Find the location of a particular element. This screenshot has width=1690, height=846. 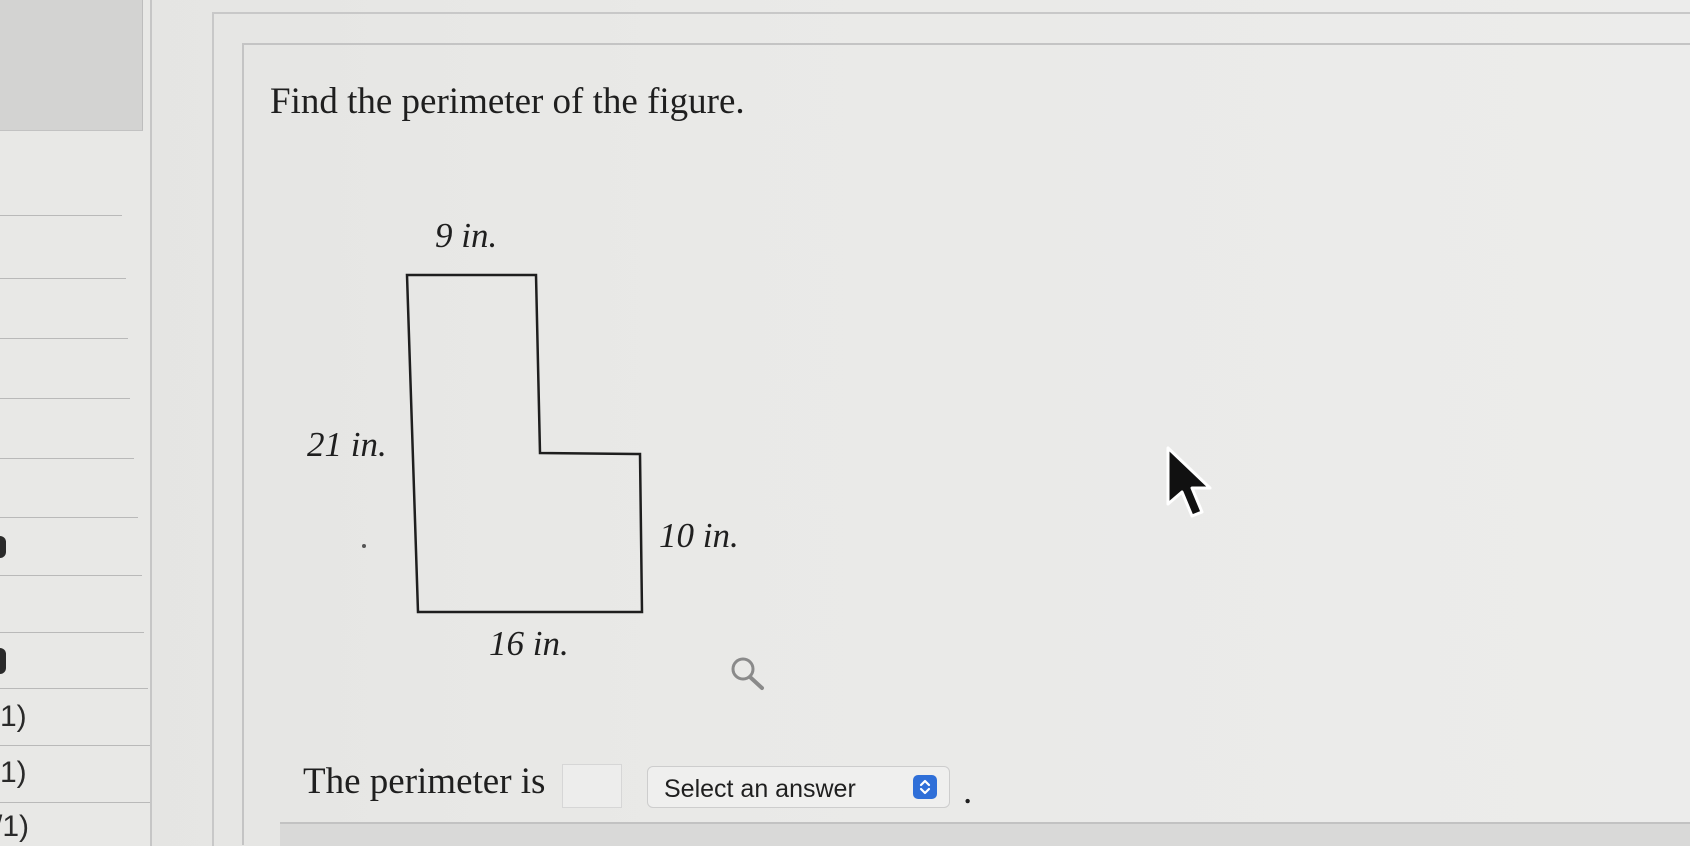

bottom-side-label: 16 in. is located at coordinates (529, 643).